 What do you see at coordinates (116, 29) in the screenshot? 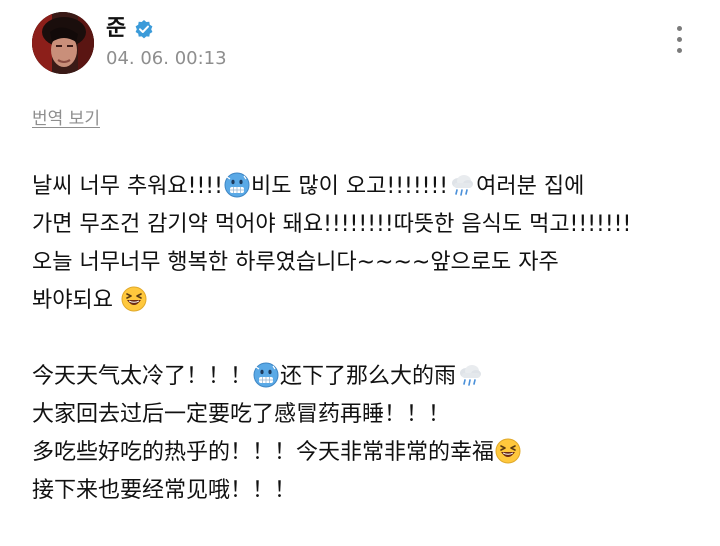
I see `user-name: 준` at bounding box center [116, 29].